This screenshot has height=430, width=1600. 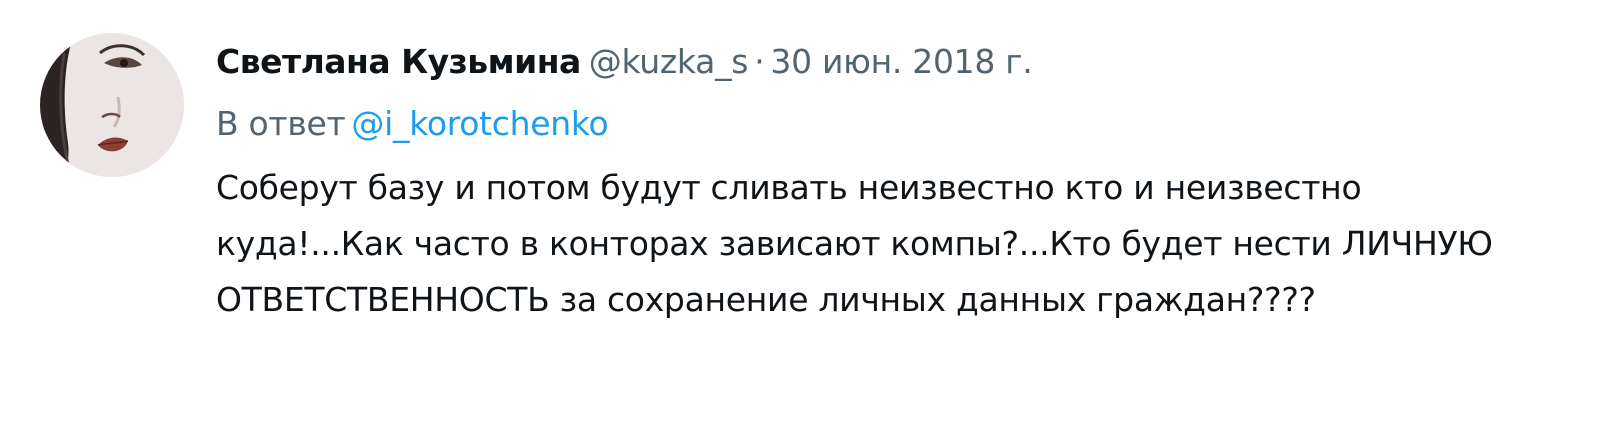 I want to click on author-handle: @kuzka_s, so click(x=669, y=61).